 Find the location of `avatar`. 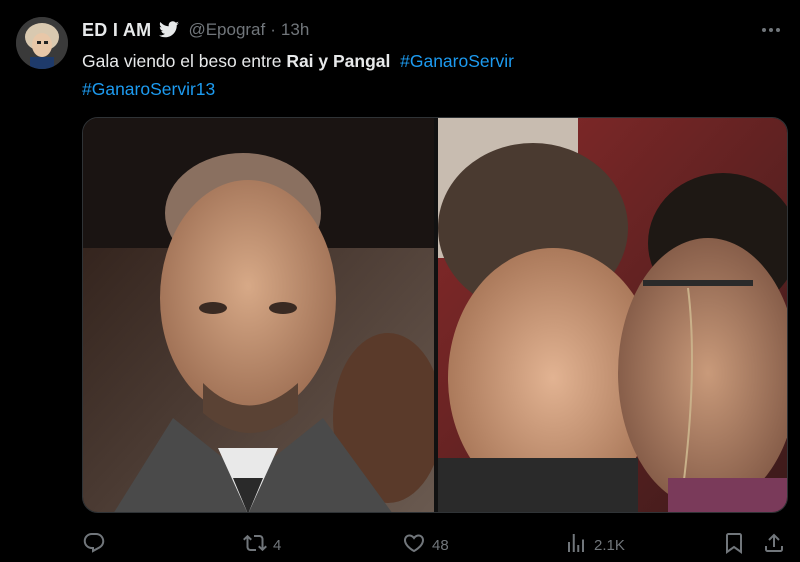

avatar is located at coordinates (42, 43).